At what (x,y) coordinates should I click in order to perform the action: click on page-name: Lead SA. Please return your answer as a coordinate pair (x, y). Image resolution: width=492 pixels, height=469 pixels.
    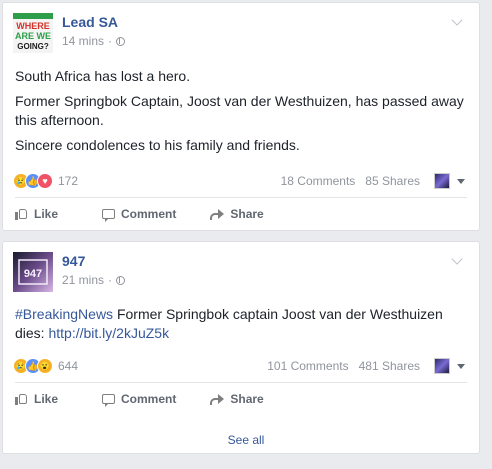
    Looking at the image, I should click on (90, 22).